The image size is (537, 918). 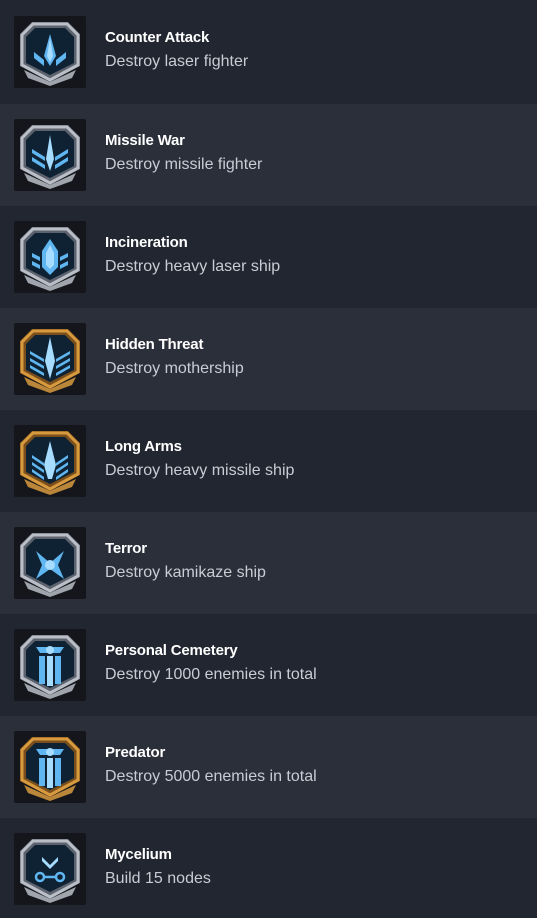 What do you see at coordinates (50, 359) in the screenshot?
I see `mothership-icon` at bounding box center [50, 359].